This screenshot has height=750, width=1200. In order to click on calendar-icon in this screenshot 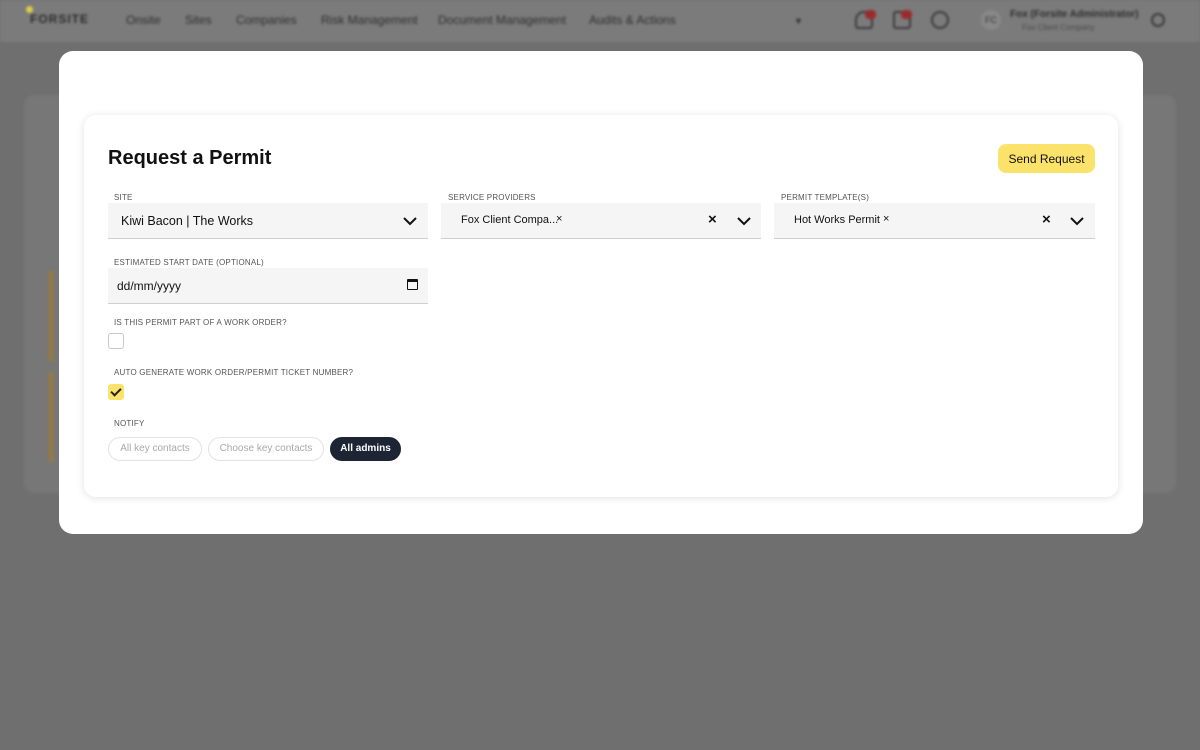, I will do `click(412, 284)`.